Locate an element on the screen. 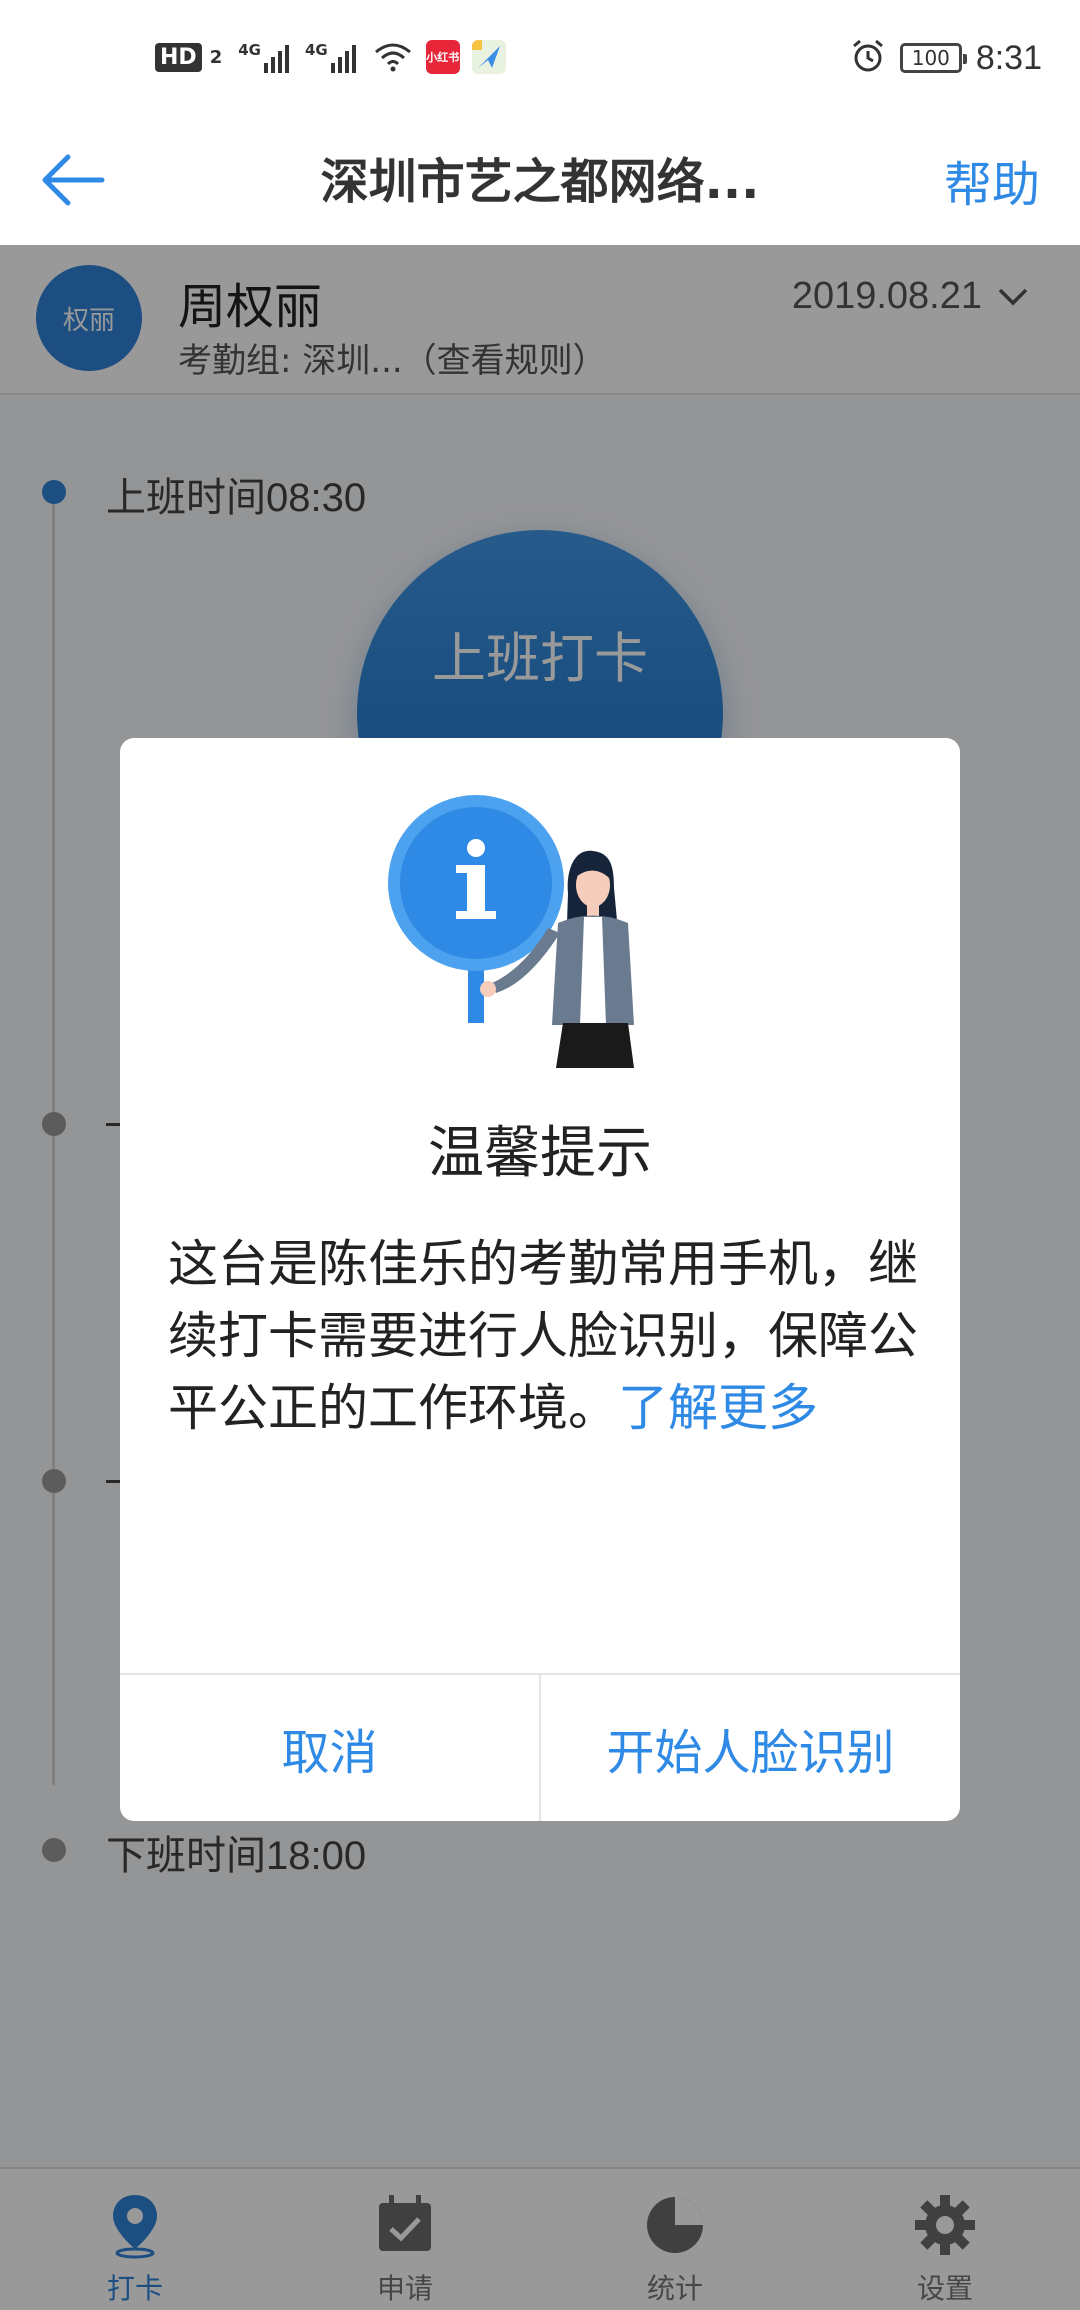 This screenshot has height=2310, width=1080. signal-icon-sim1: 4G is located at coordinates (263, 57).